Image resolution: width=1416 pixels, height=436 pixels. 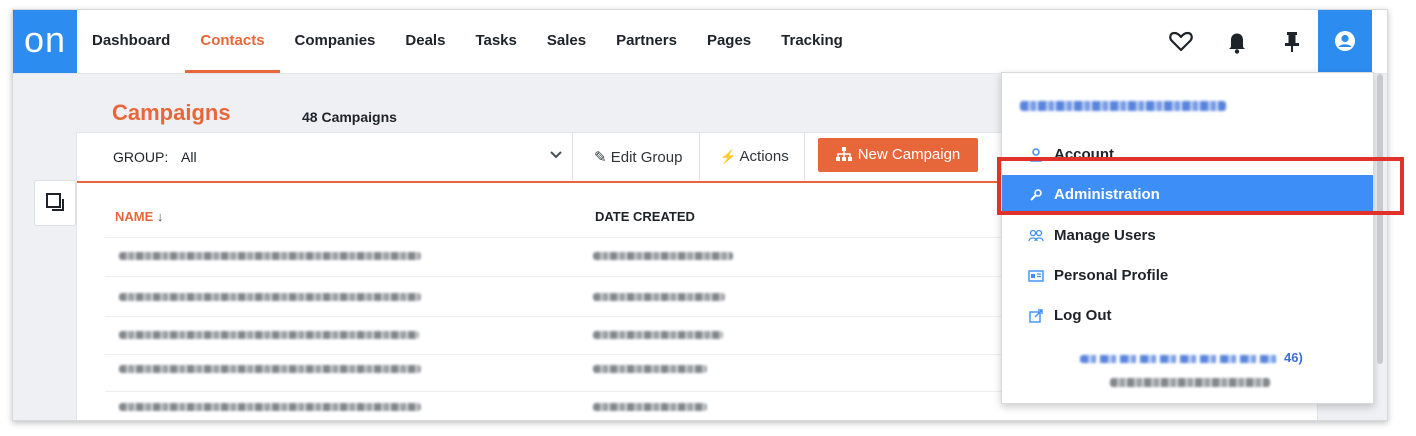 I want to click on nav-item-dashboard: Dashboard, so click(x=131, y=41).